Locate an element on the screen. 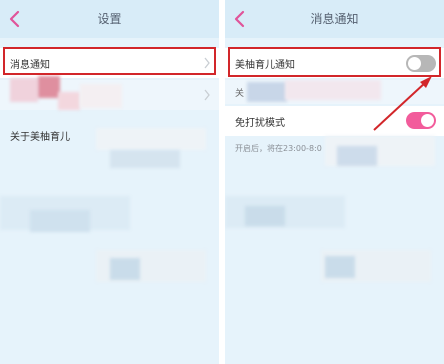  notification-navbar: 消息通知 is located at coordinates (334, 19).